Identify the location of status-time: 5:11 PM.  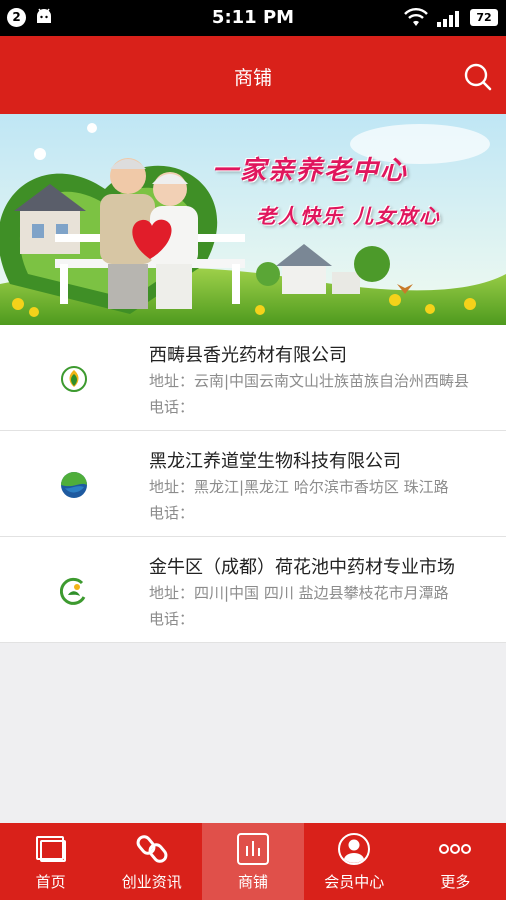
(253, 17).